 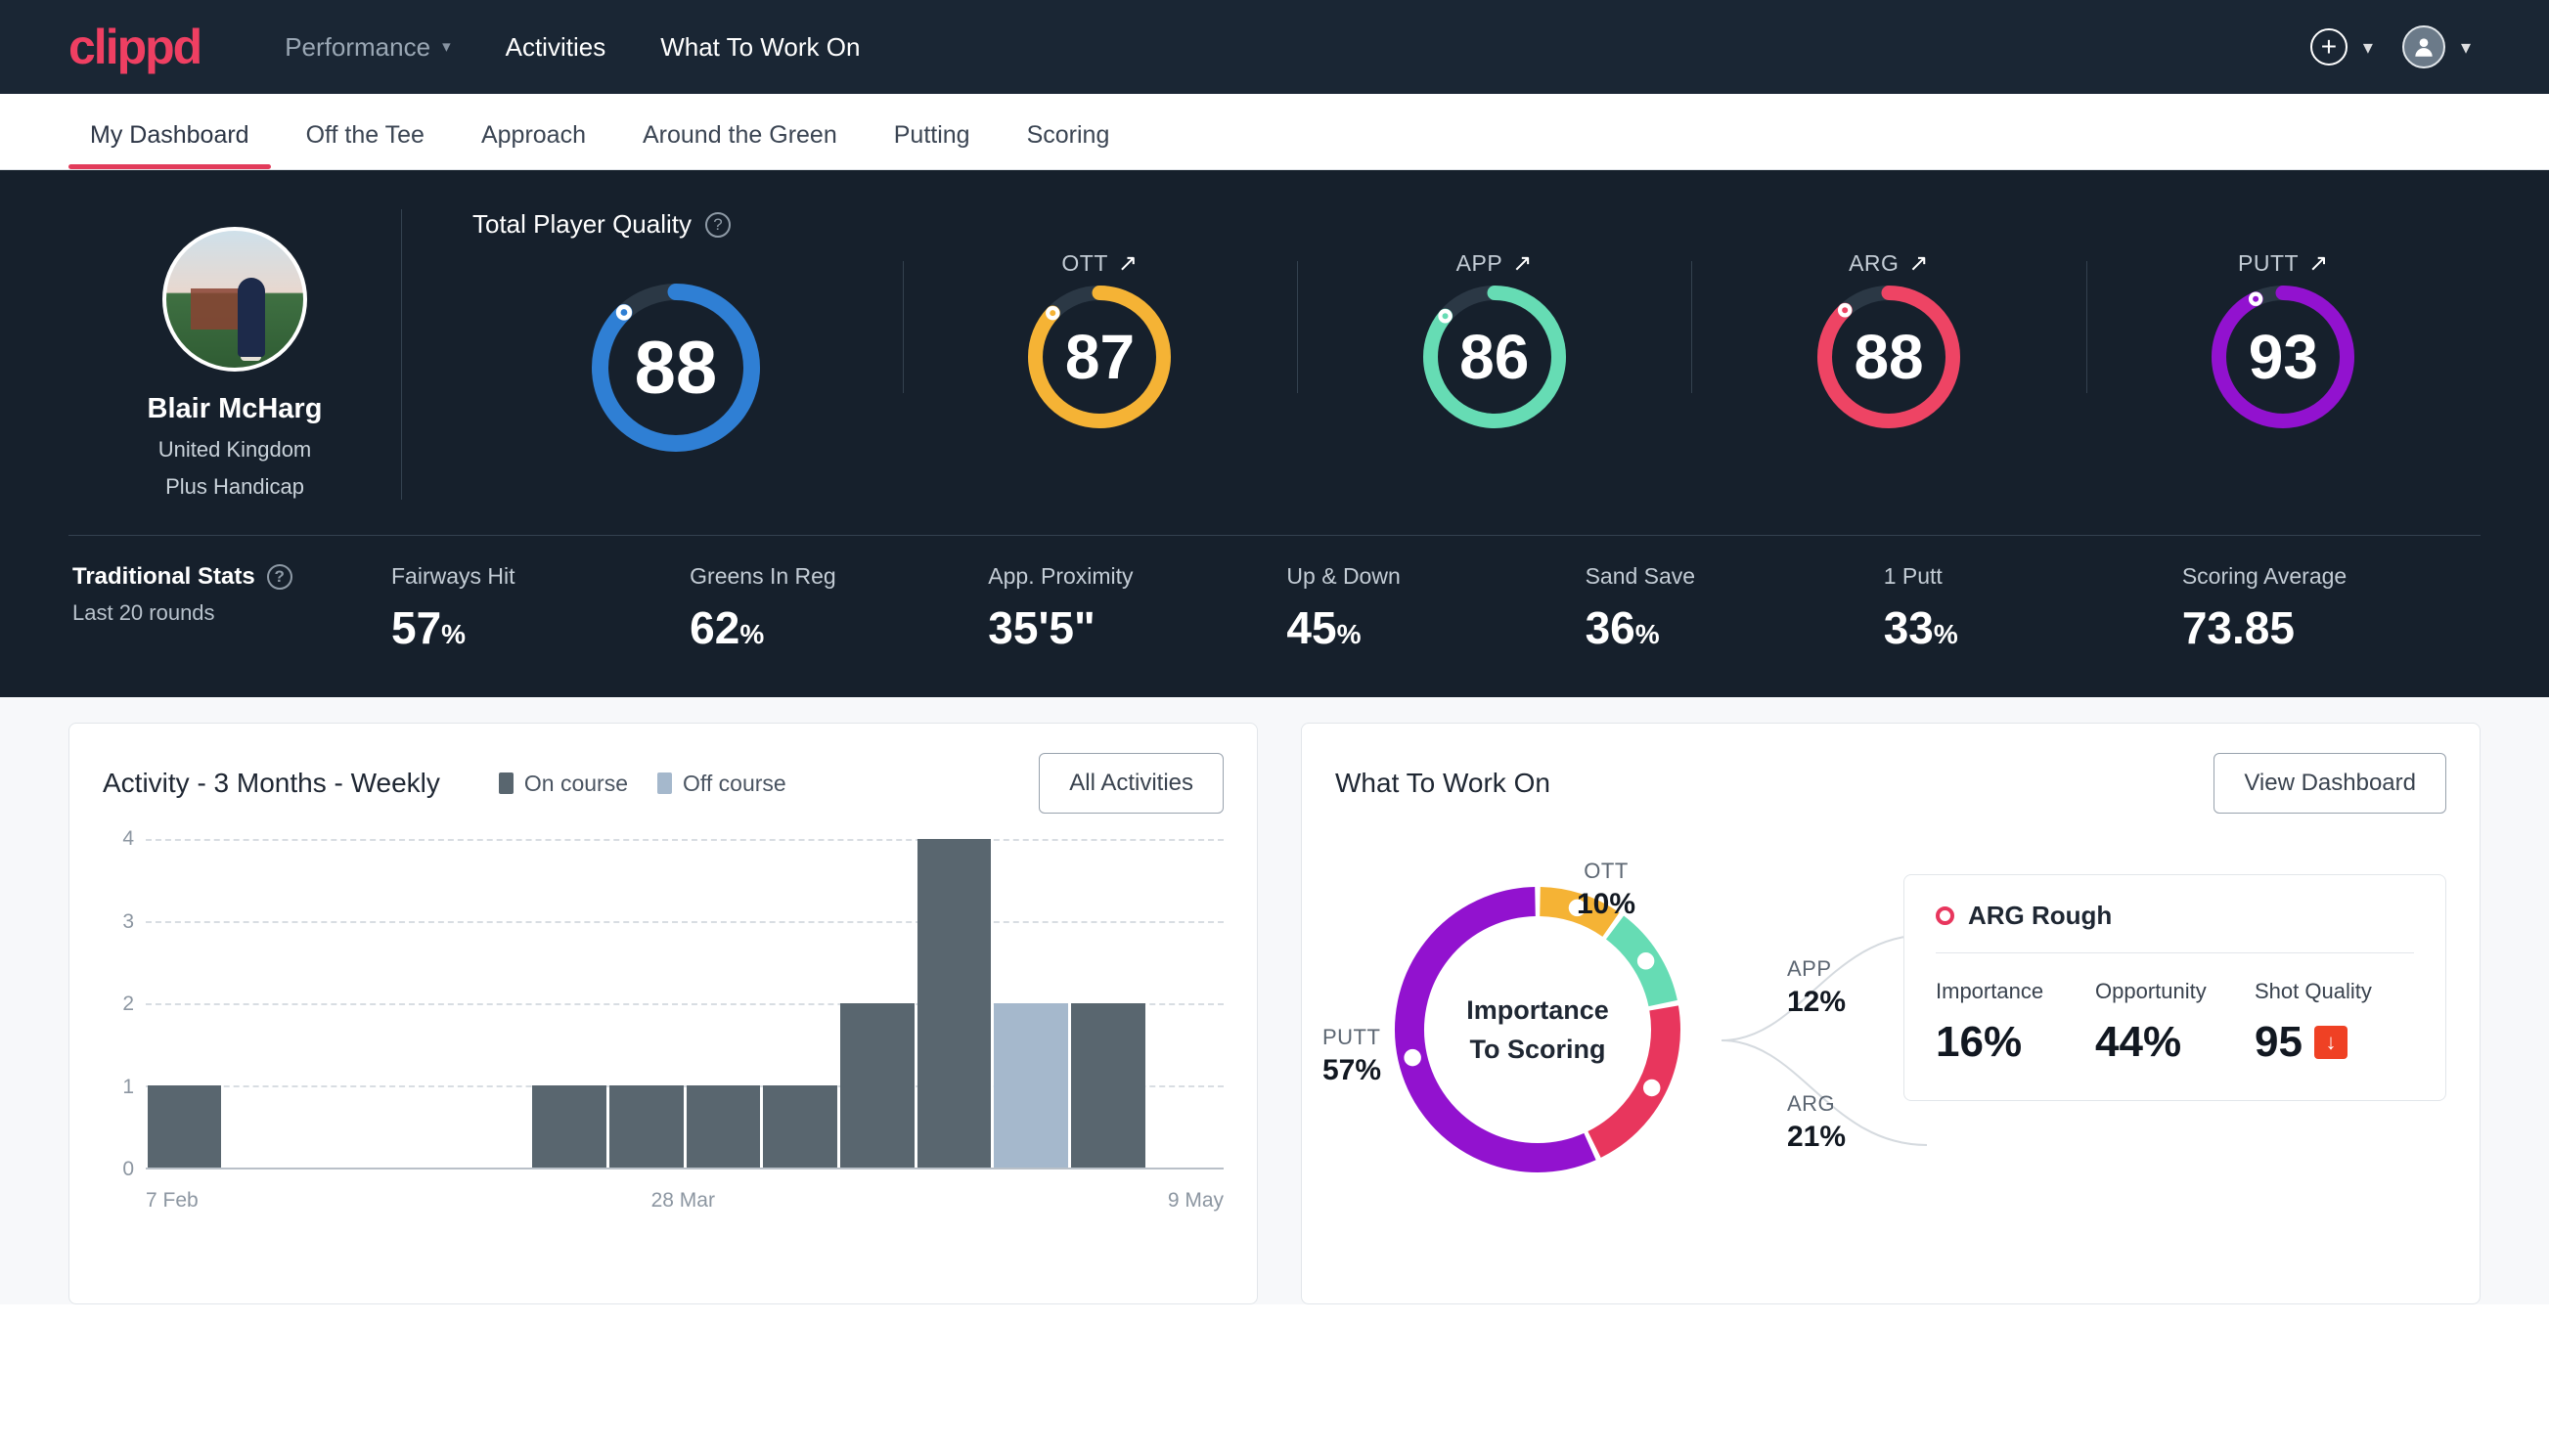 What do you see at coordinates (2466, 47) in the screenshot?
I see `account-menu-chevron-down-icon: ▾` at bounding box center [2466, 47].